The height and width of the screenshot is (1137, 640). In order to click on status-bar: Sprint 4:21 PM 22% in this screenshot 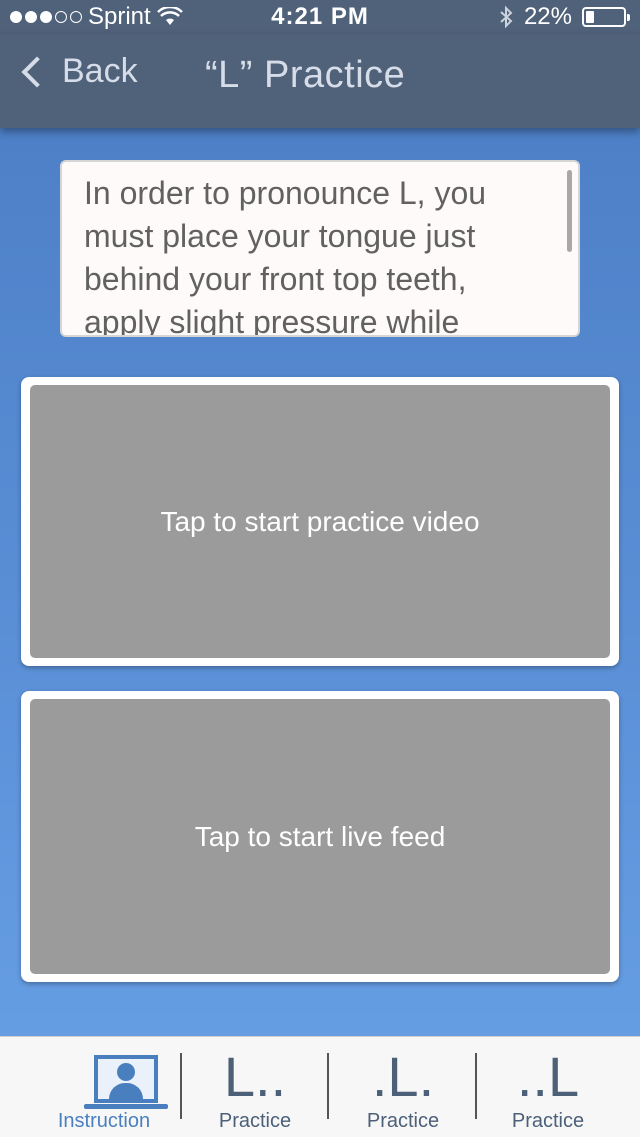, I will do `click(320, 17)`.